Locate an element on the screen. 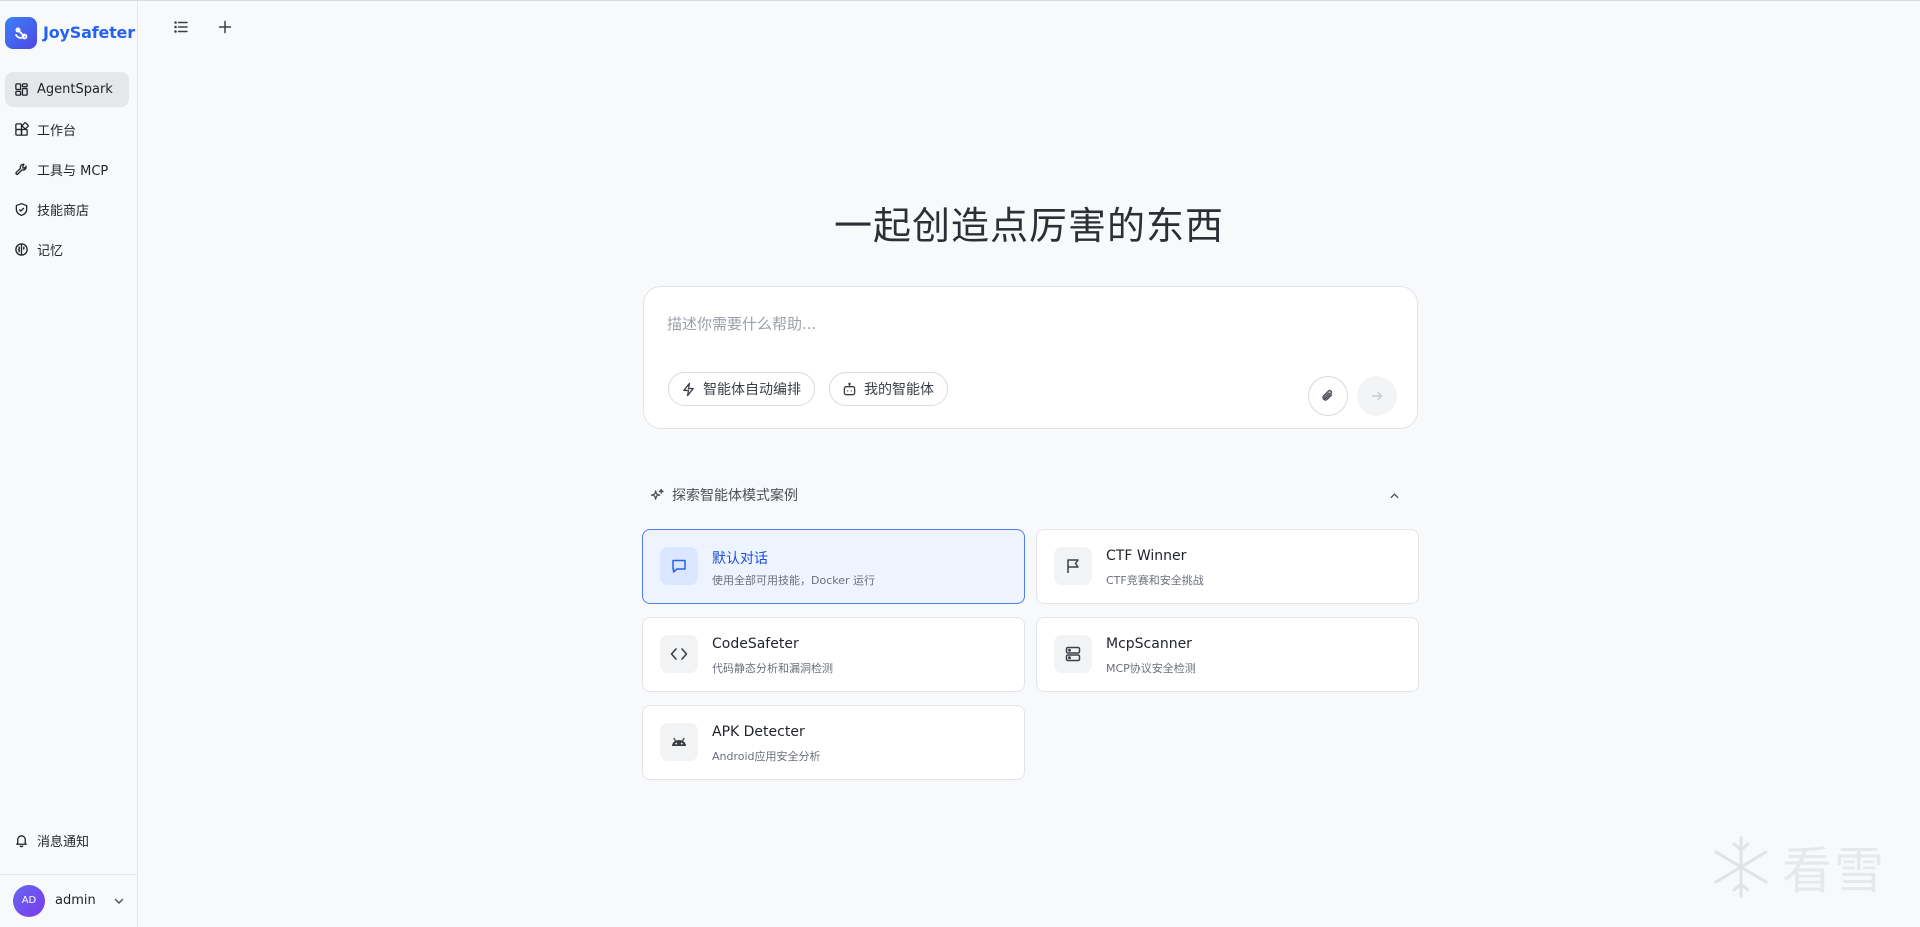  auto-orchestrate-button: 智能体自动编排 is located at coordinates (741, 389).